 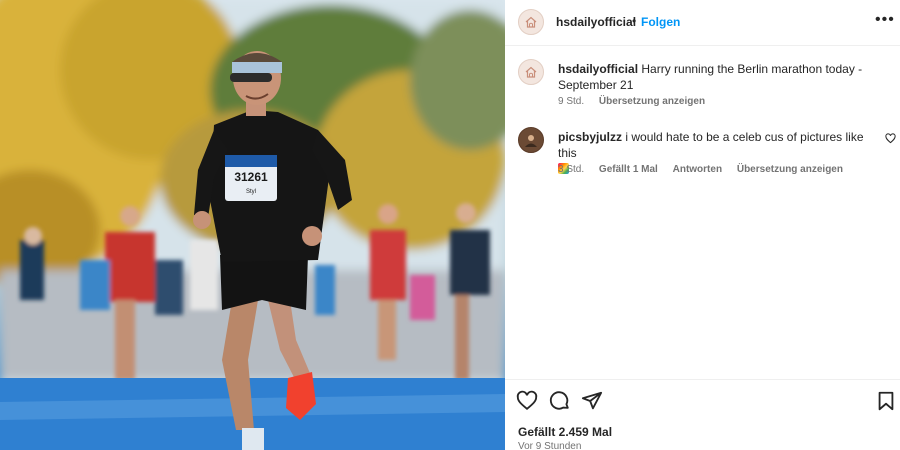 I want to click on reply-button: Antworten, so click(x=697, y=169).